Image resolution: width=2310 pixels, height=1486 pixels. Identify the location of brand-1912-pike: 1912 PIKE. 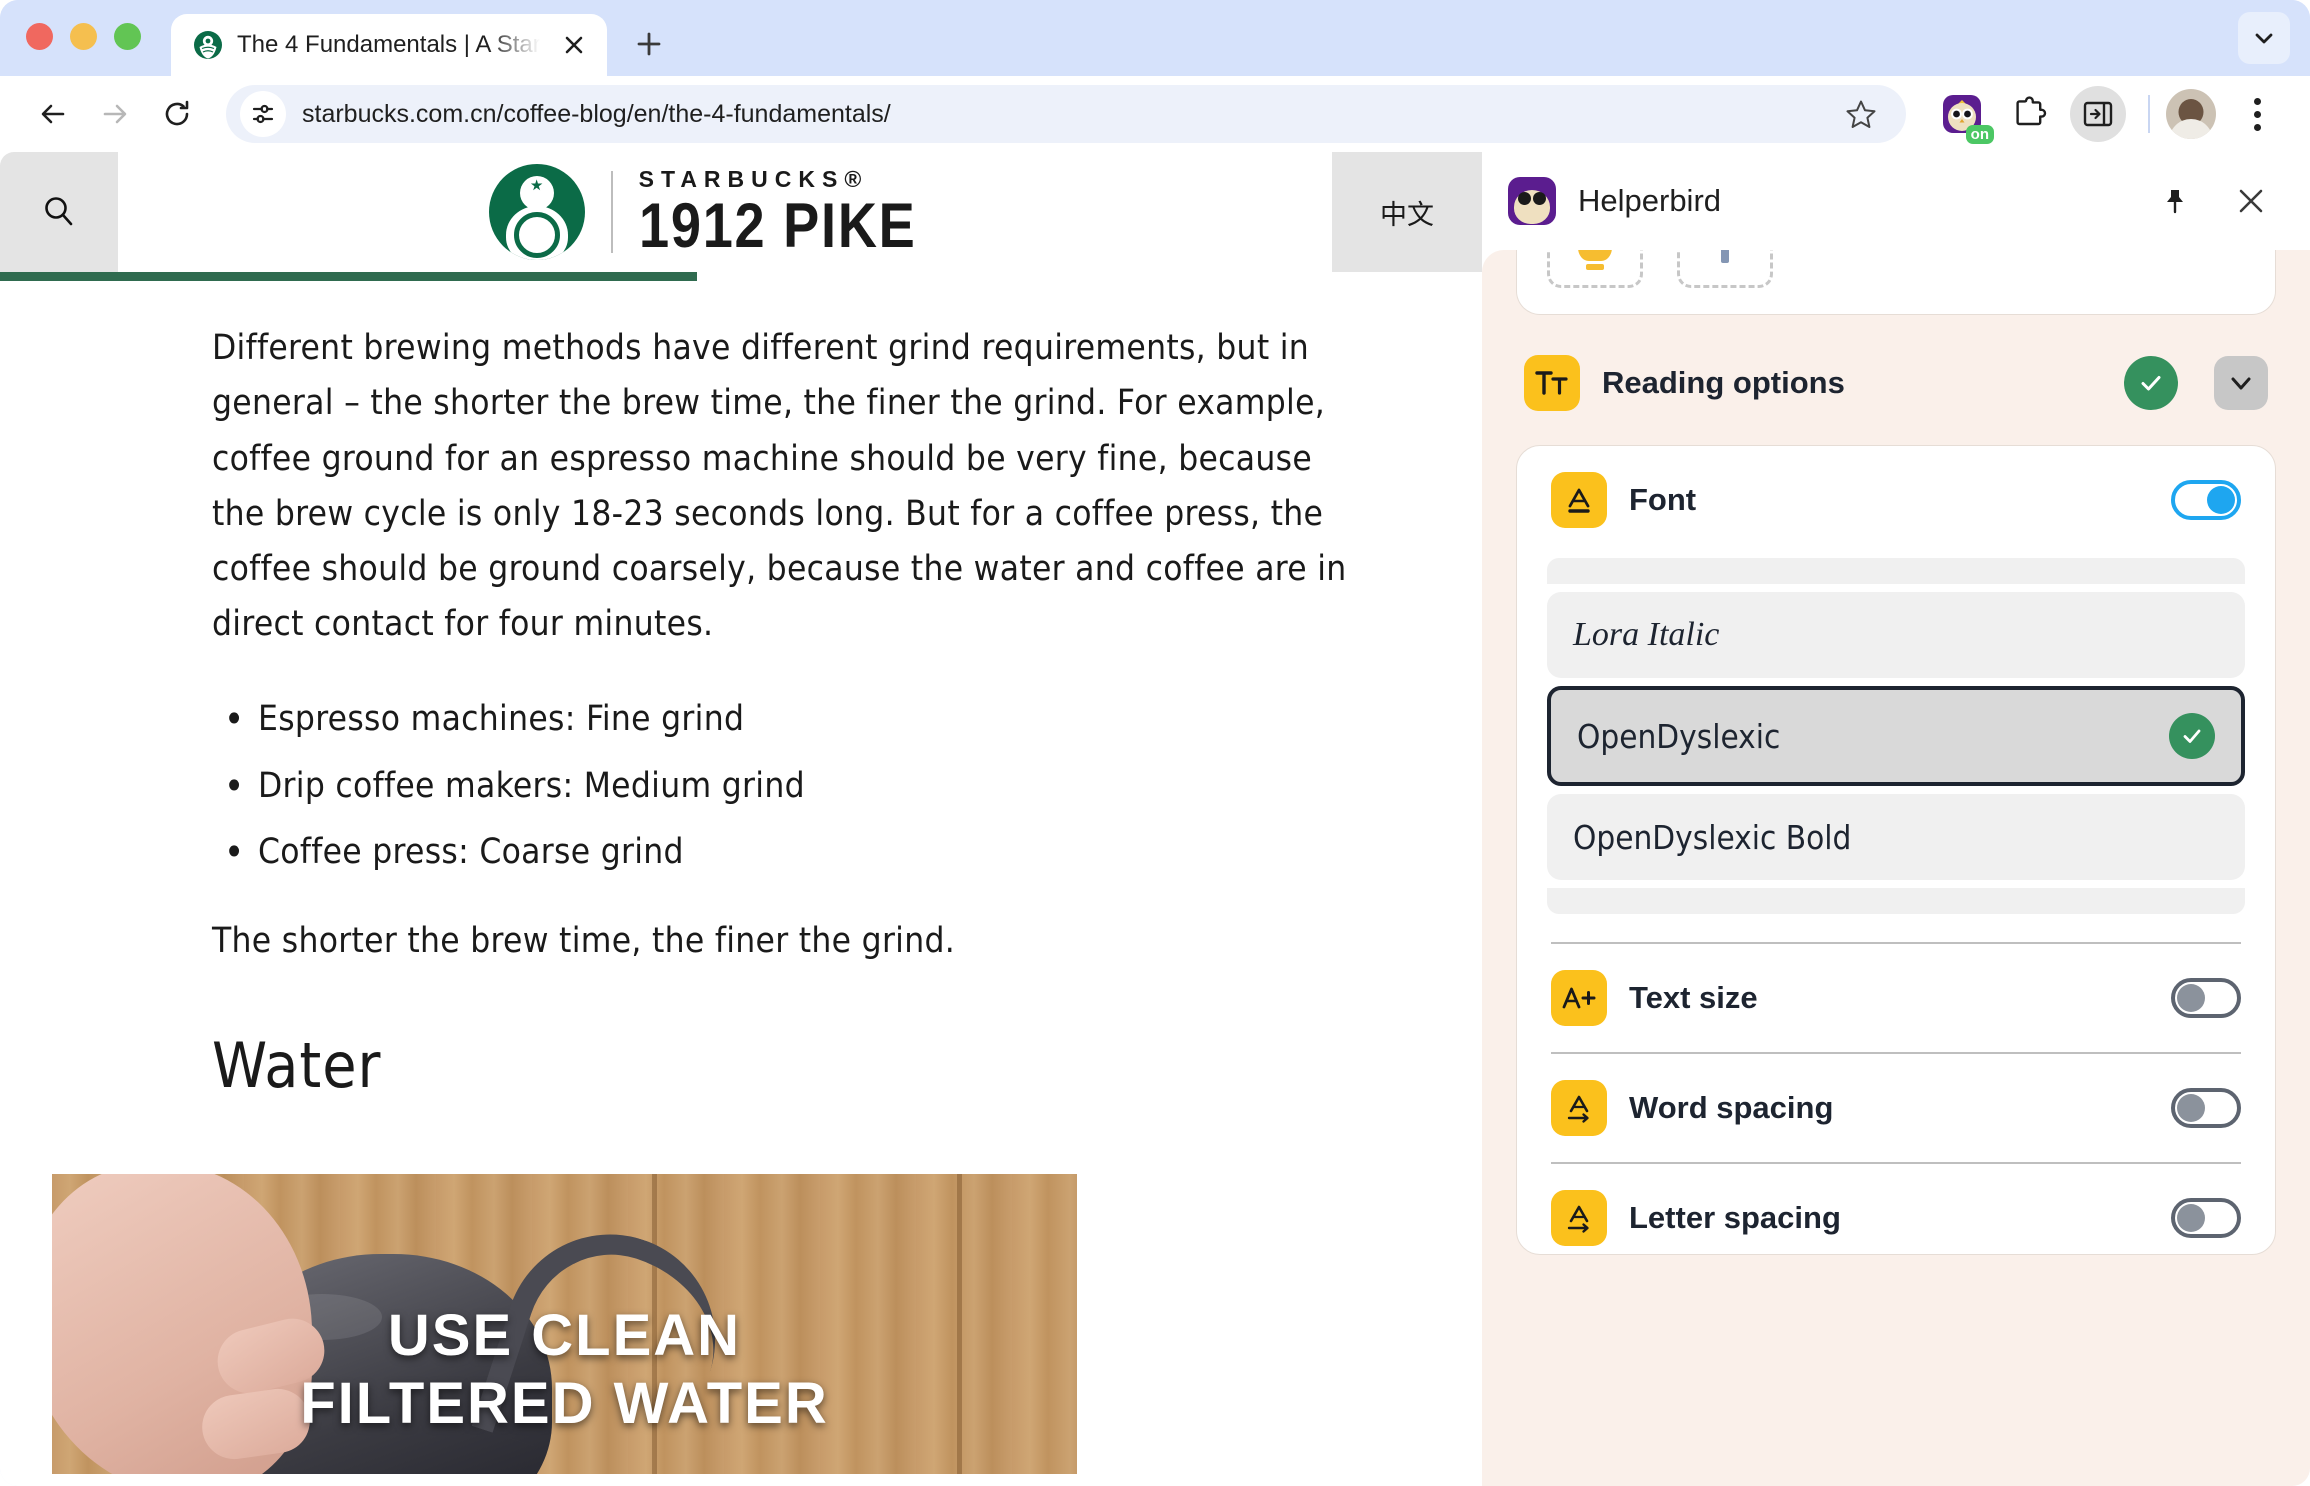
(777, 226).